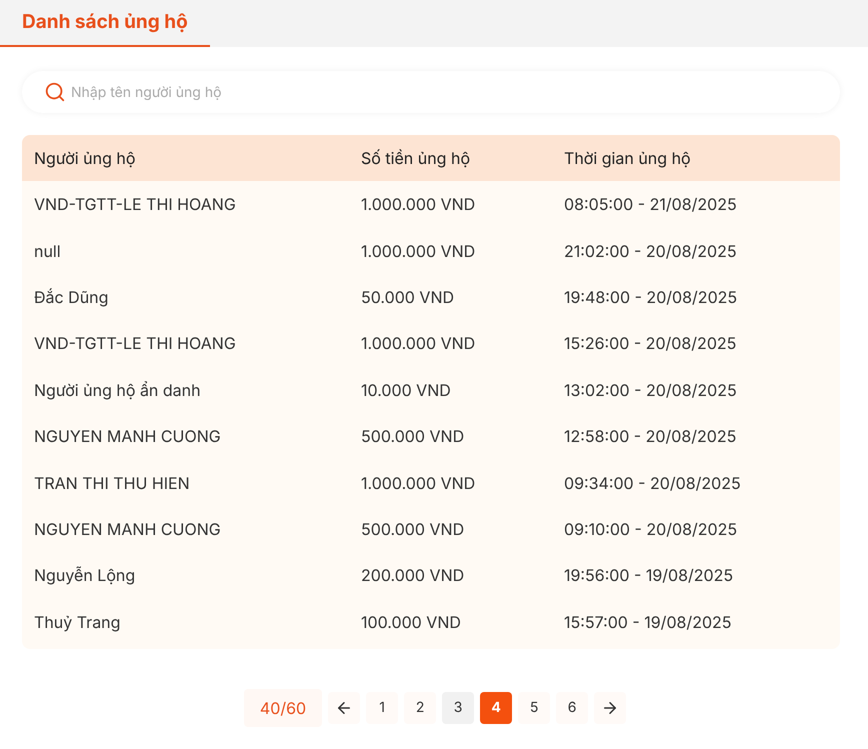  What do you see at coordinates (408, 297) in the screenshot?
I see `table-cell-text: 50.000 VND` at bounding box center [408, 297].